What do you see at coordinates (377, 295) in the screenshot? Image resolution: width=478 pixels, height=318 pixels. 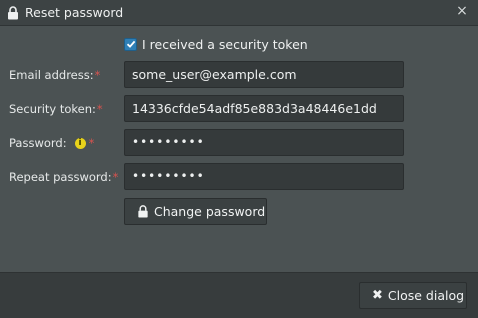 I see `close-icon: ✖` at bounding box center [377, 295].